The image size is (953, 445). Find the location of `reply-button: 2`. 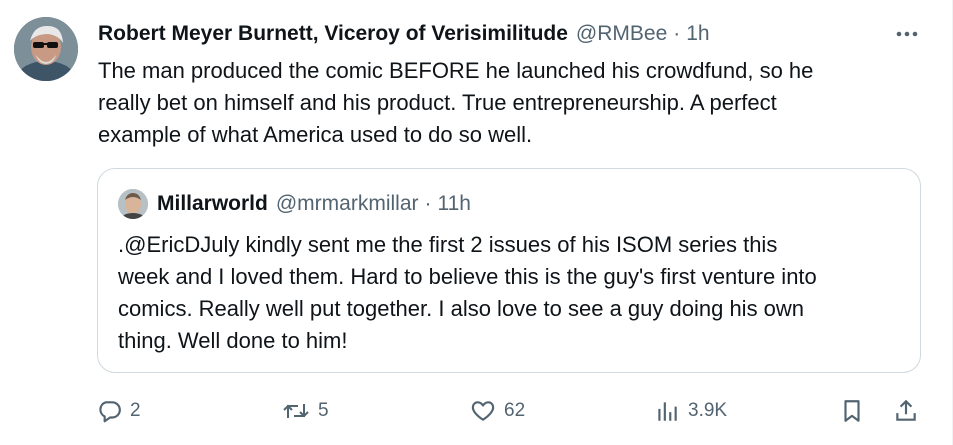

reply-button: 2 is located at coordinates (118, 411).